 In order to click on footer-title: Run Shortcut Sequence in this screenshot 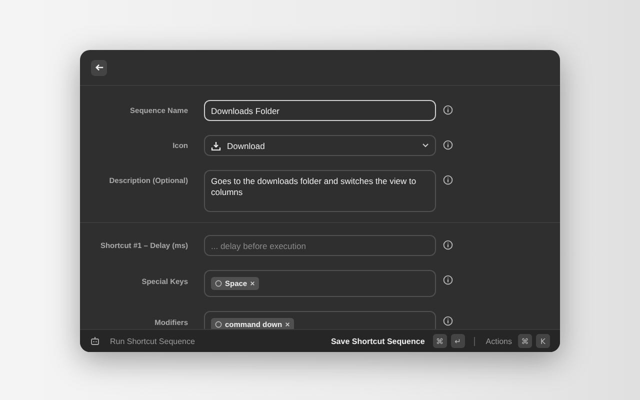, I will do `click(152, 341)`.